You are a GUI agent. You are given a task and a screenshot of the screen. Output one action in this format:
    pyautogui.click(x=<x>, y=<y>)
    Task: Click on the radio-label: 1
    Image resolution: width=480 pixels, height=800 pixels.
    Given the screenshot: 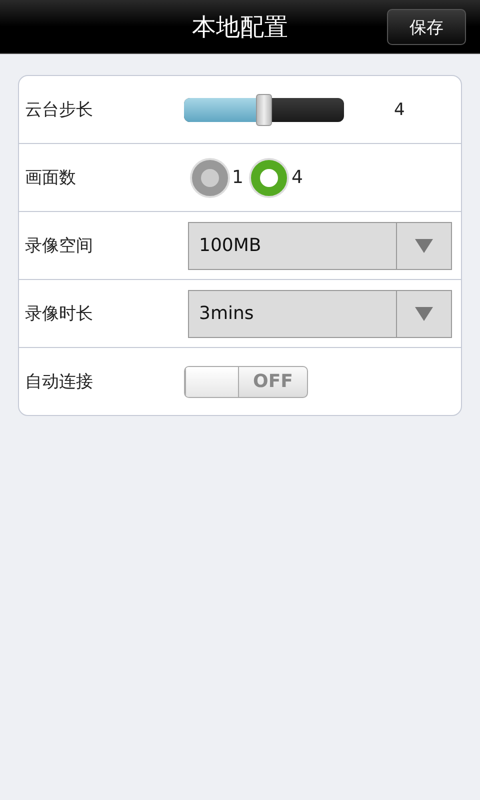 What is the action you would take?
    pyautogui.click(x=238, y=177)
    